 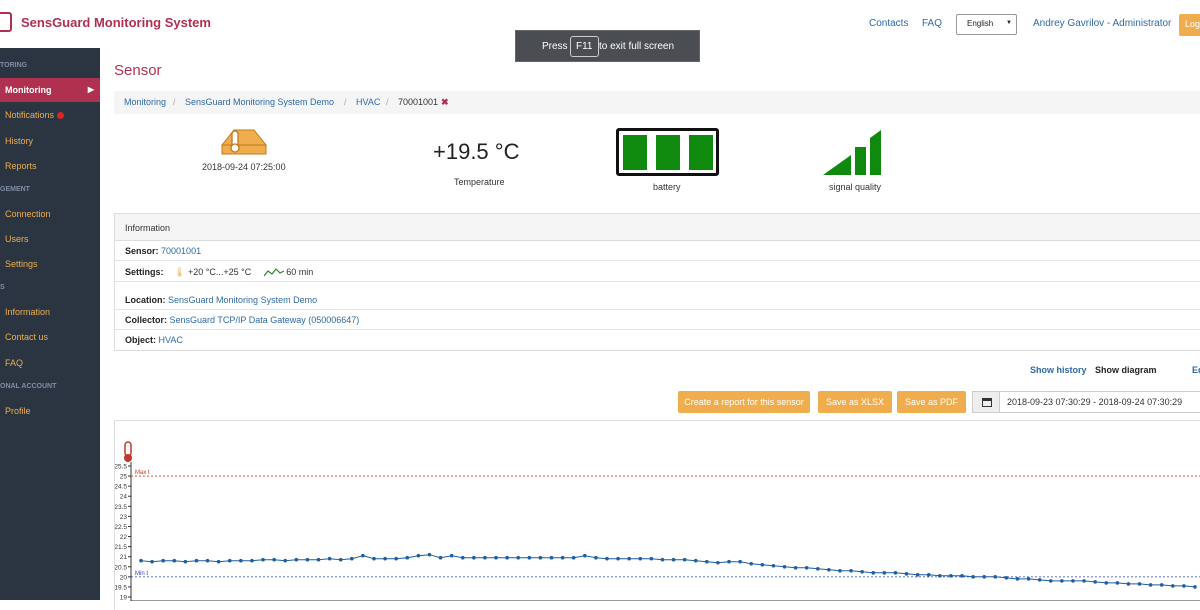 What do you see at coordinates (368, 102) in the screenshot?
I see `breadcrumb-hvac: HVAC` at bounding box center [368, 102].